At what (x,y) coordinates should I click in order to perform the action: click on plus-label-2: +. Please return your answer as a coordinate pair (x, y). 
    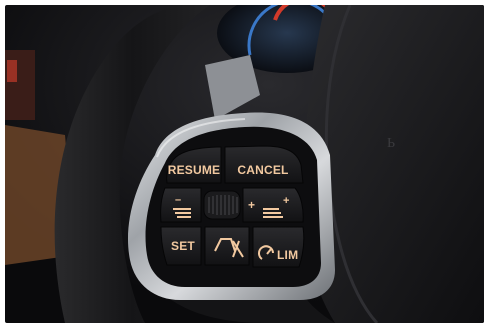
    Looking at the image, I should click on (286, 201).